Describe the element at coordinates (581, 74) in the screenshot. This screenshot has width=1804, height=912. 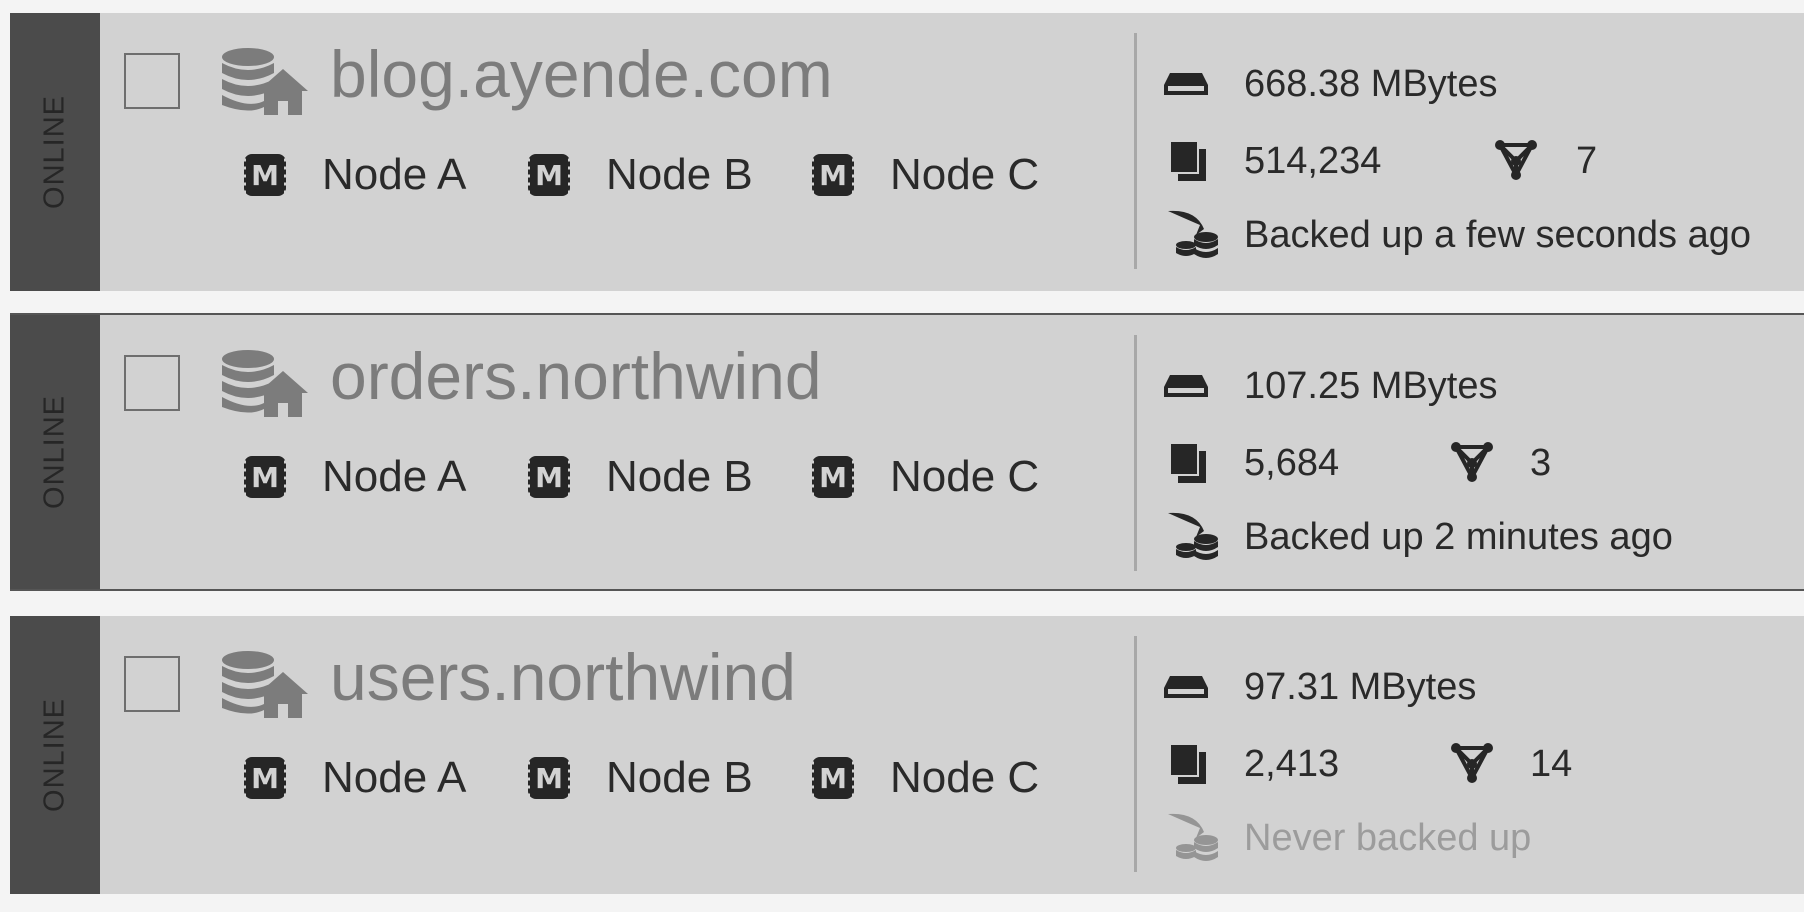
I see `database-name: blog.ayende.com` at that location.